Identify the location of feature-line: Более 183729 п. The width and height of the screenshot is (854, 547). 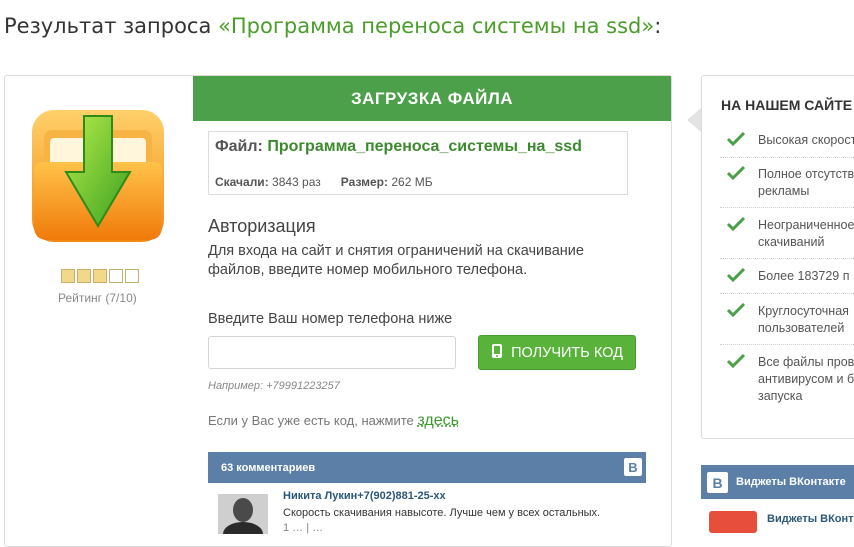
(804, 276).